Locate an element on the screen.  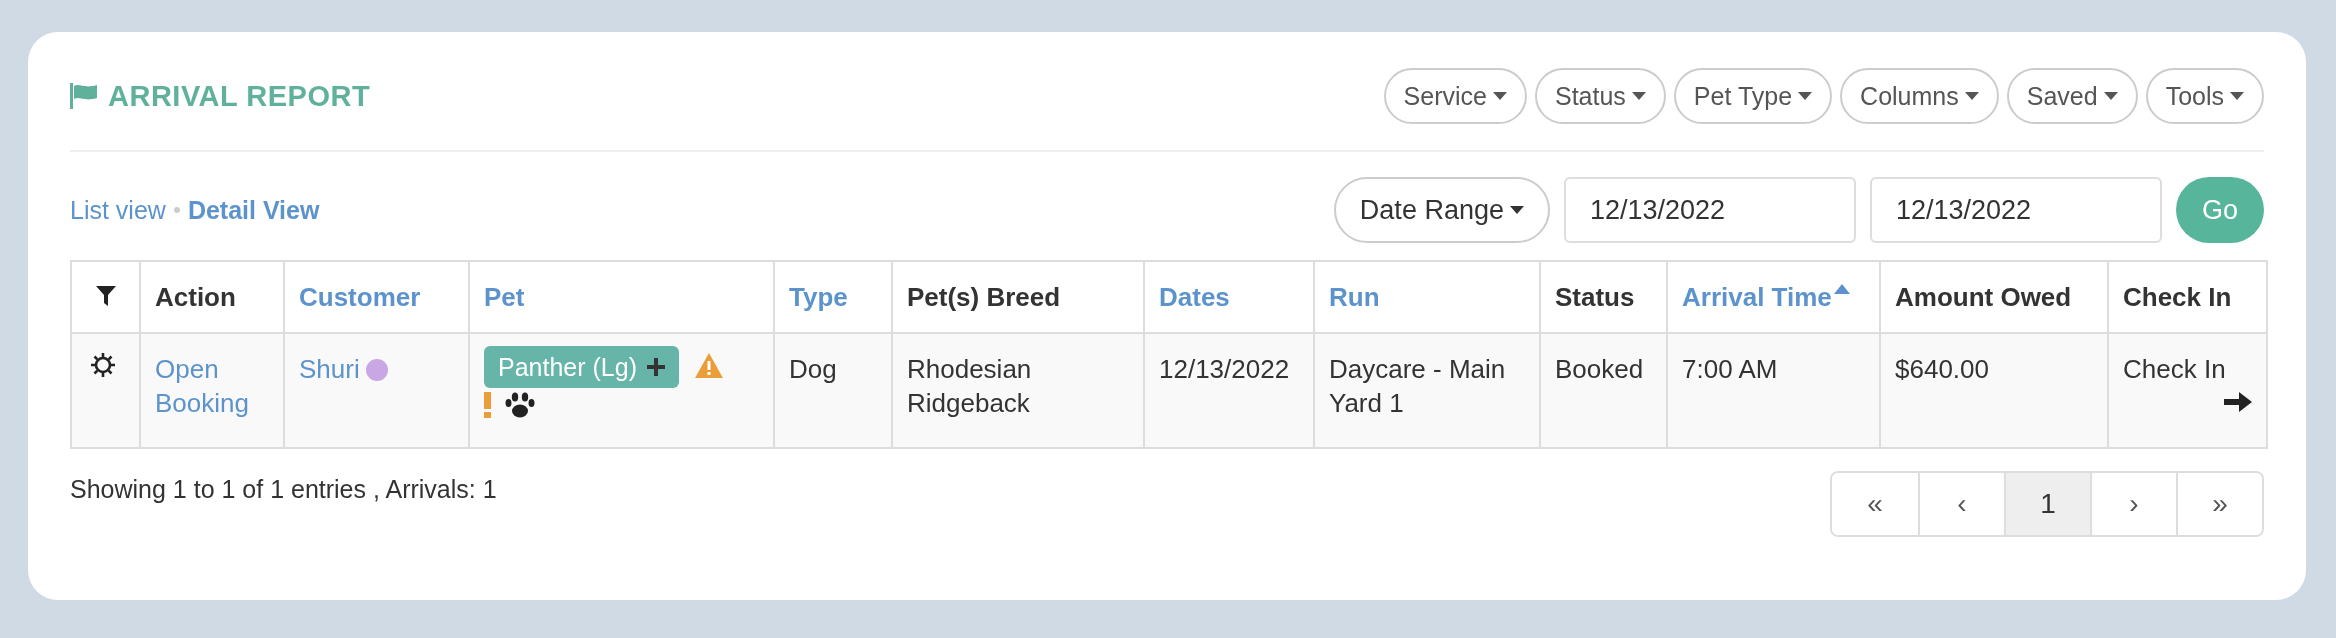
check-in-label: Check In is located at coordinates (2174, 369).